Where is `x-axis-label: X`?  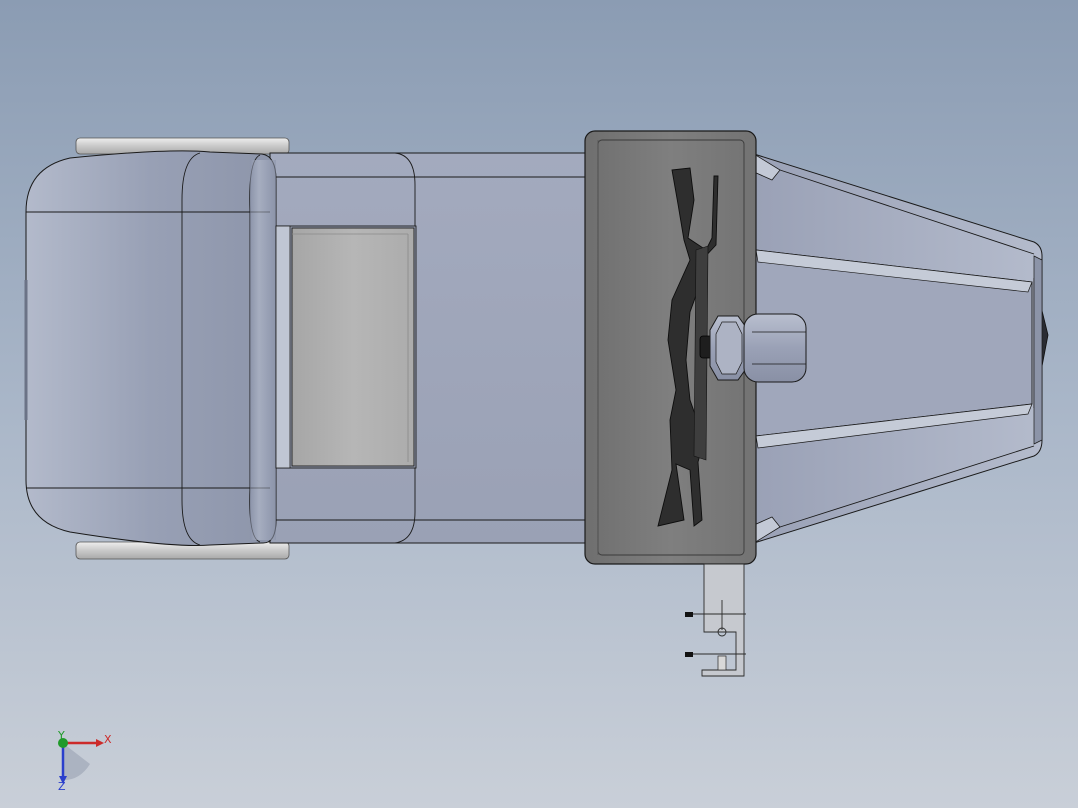 x-axis-label: X is located at coordinates (108, 739).